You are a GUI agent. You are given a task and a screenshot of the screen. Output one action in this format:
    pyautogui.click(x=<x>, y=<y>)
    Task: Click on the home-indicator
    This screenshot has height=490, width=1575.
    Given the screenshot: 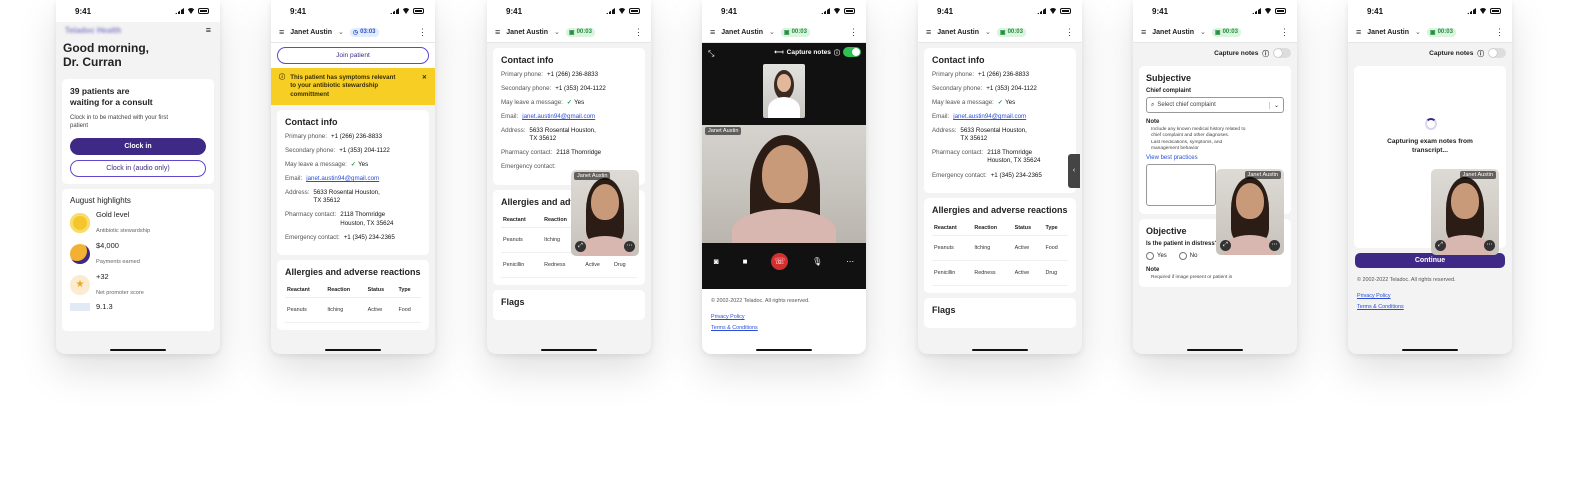 What is the action you would take?
    pyautogui.click(x=353, y=350)
    